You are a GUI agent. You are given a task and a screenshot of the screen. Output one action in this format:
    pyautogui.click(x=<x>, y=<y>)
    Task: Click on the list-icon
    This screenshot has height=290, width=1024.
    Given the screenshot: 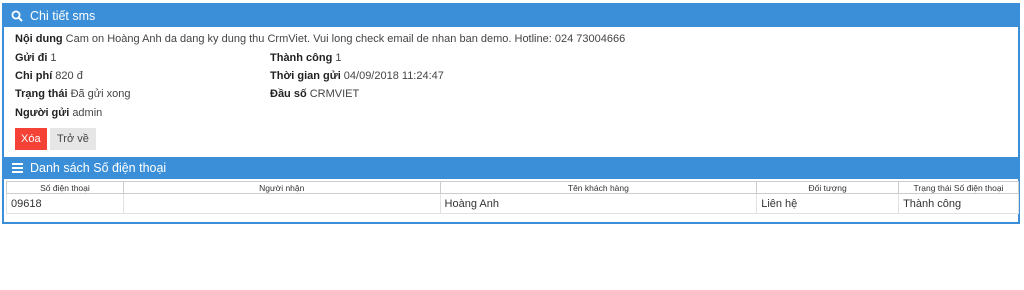 What is the action you would take?
    pyautogui.click(x=17, y=168)
    